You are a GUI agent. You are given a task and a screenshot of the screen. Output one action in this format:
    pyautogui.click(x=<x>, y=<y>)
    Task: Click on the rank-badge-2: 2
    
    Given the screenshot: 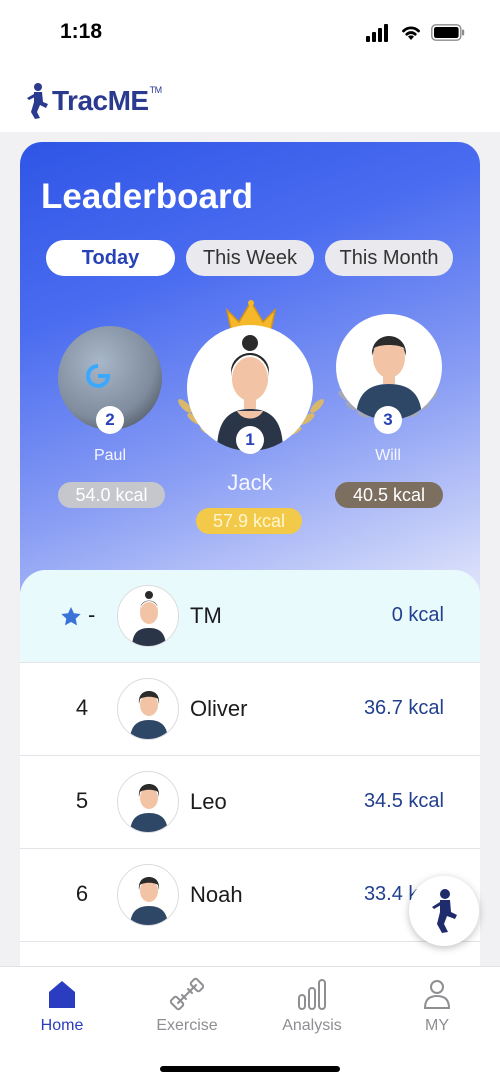 What is the action you would take?
    pyautogui.click(x=110, y=420)
    